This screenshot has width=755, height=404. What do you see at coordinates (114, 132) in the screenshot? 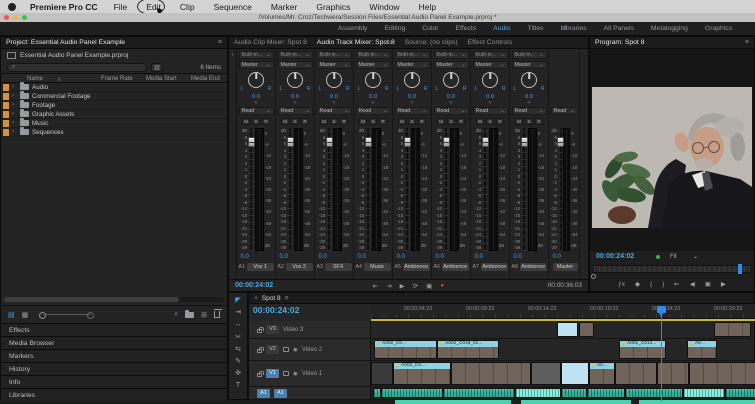
I see `bin-row: › Sequences` at bounding box center [114, 132].